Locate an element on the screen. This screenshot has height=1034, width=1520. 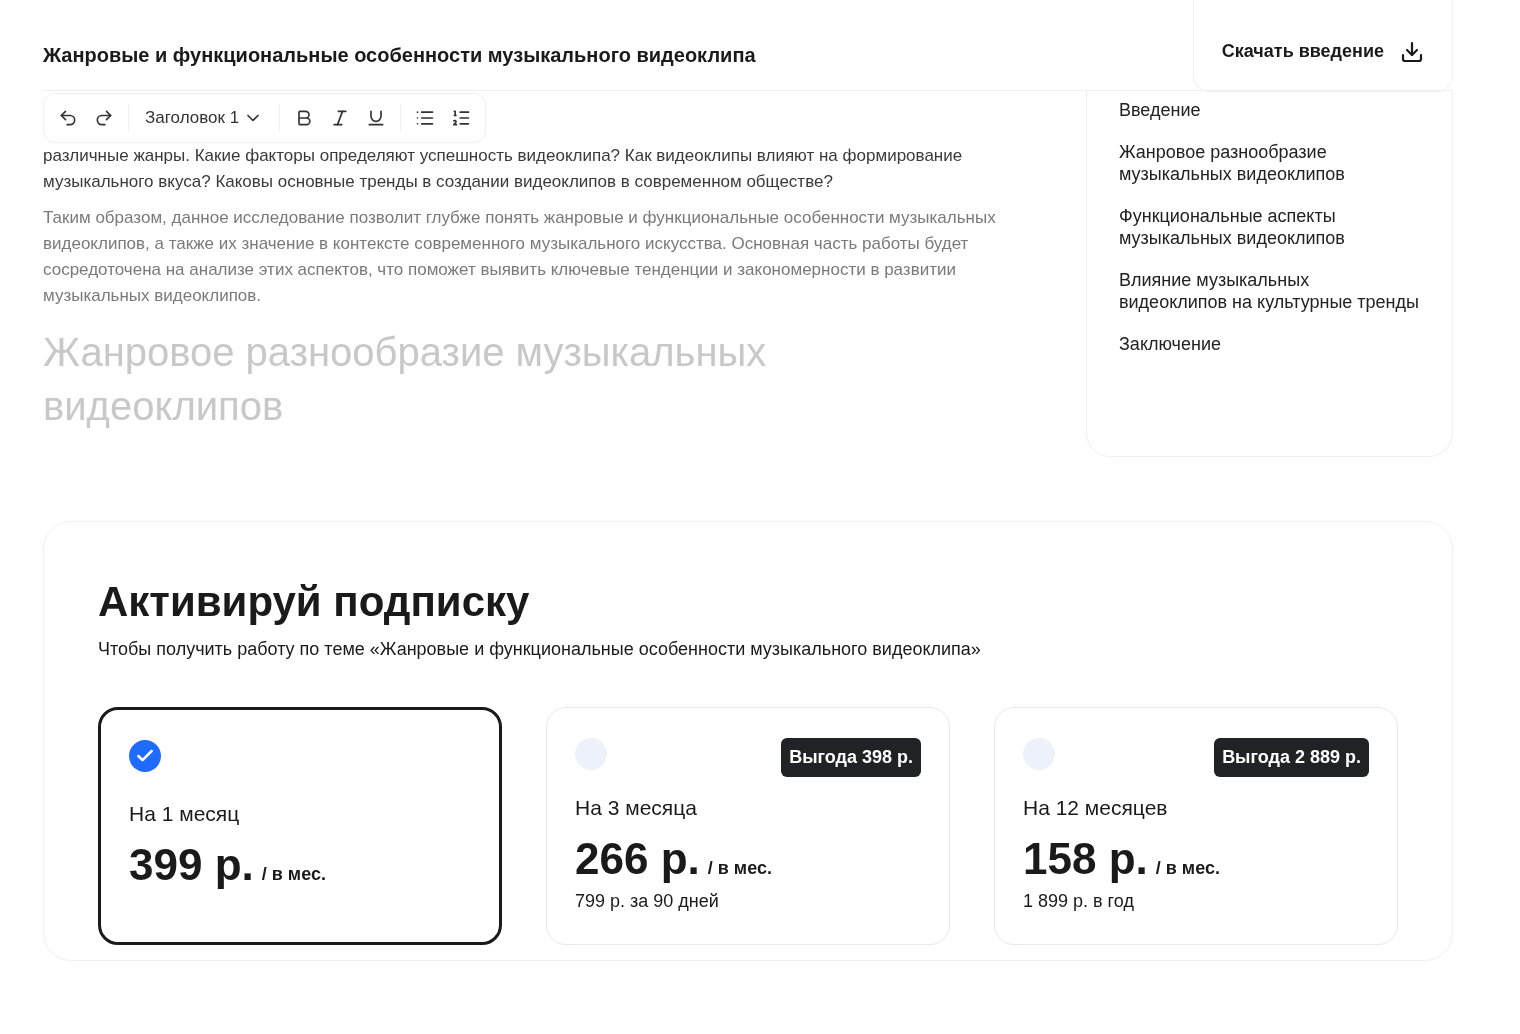
plan-total: 799 р. за 90 дней is located at coordinates (647, 901).